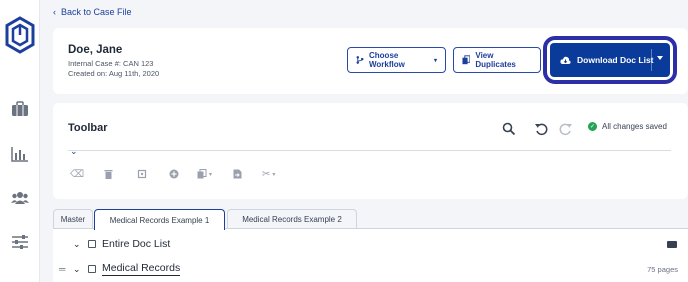  I want to click on tab-medical-records-example-1: Medical Records Example 1, so click(159, 219).